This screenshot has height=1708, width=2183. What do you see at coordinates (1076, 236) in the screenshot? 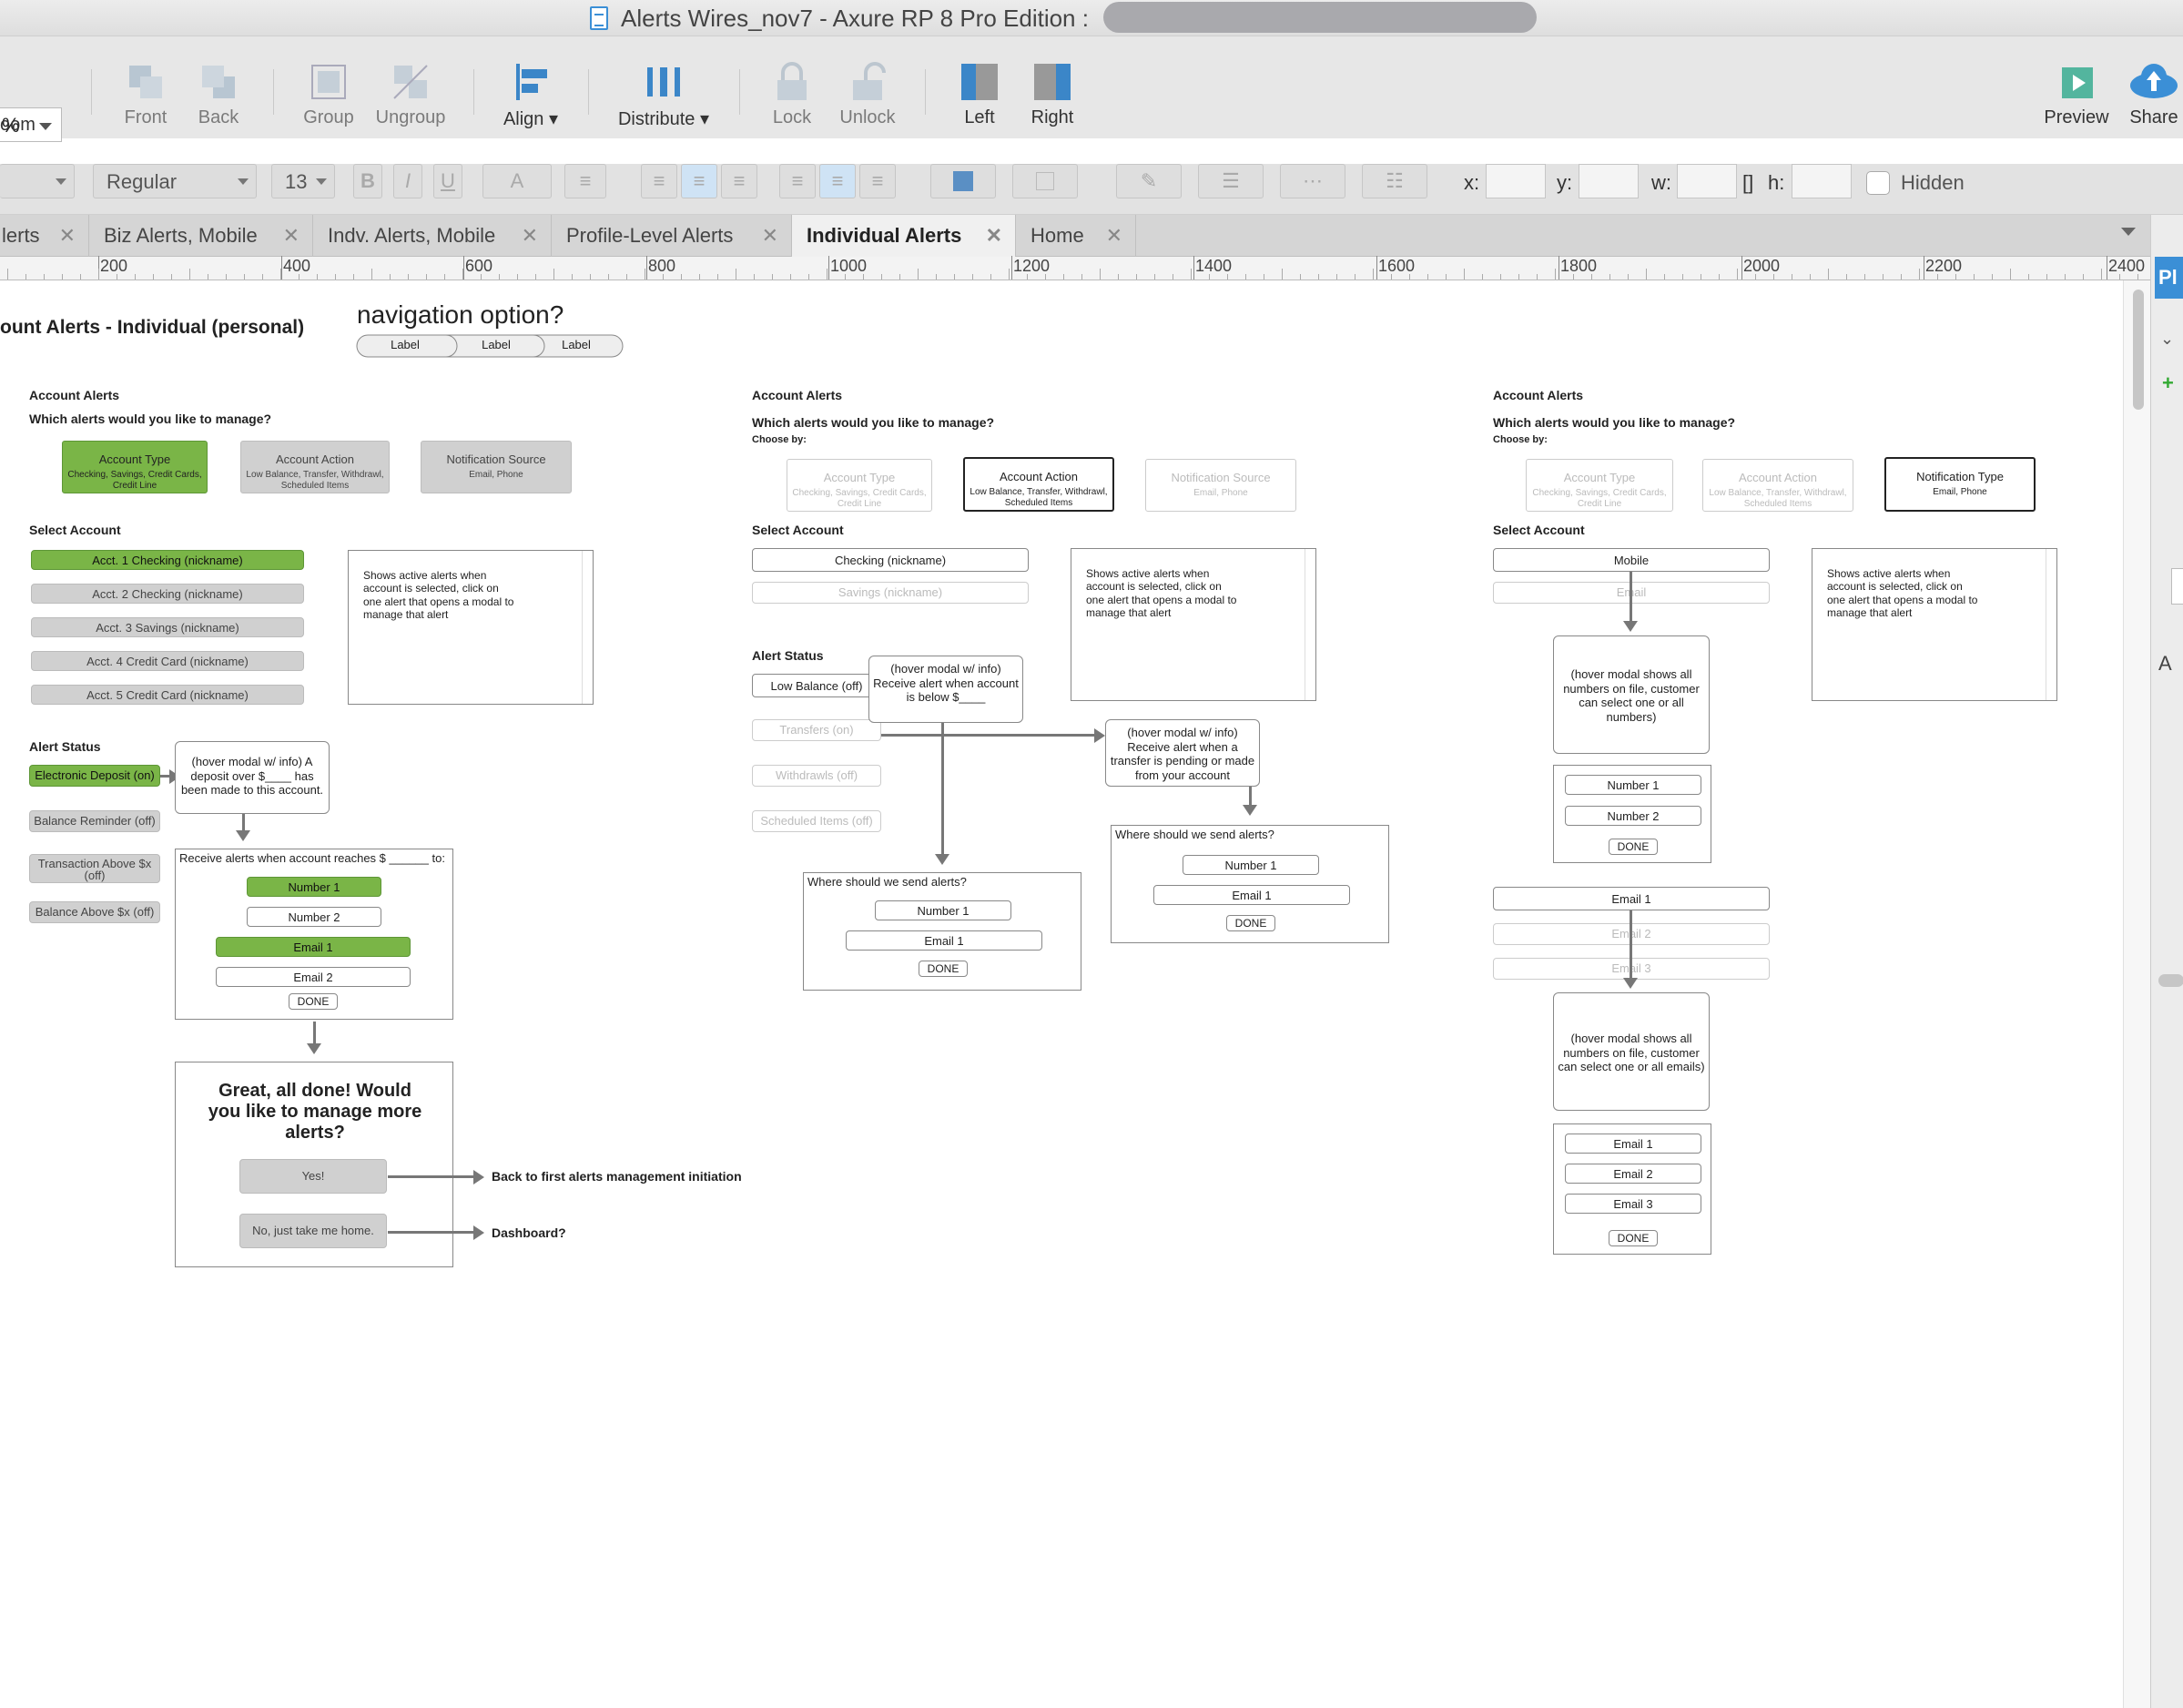
I see `tab-home: Home ✕` at bounding box center [1076, 236].